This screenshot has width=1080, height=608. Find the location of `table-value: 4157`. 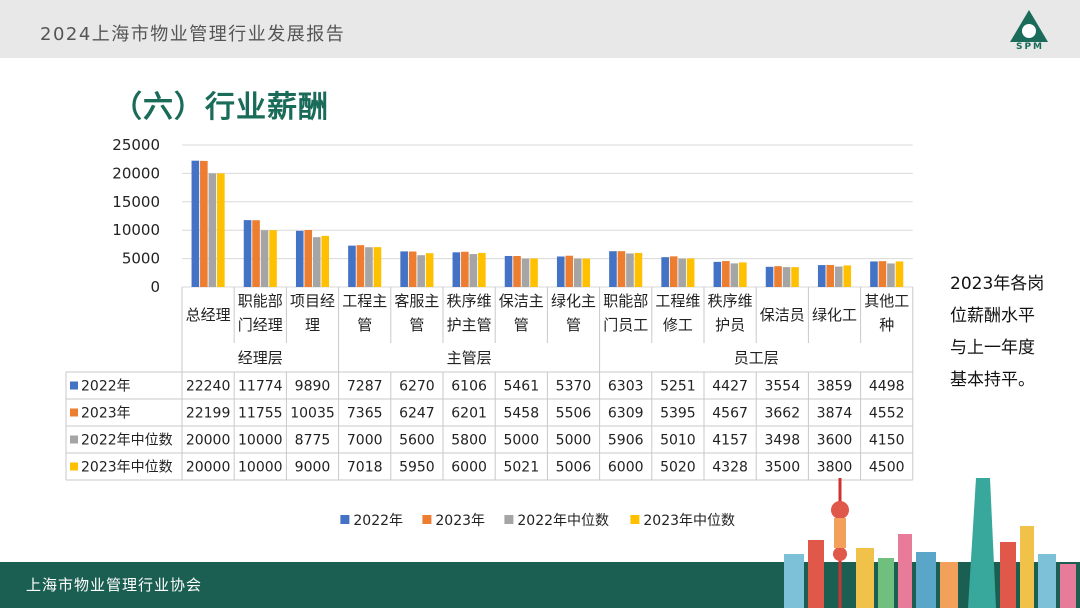

table-value: 4157 is located at coordinates (730, 441).